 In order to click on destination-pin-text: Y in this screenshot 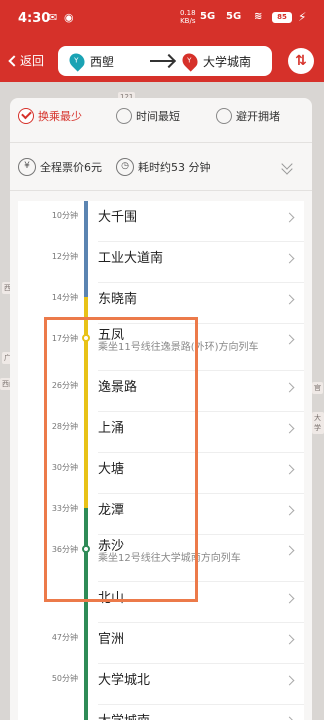, I will do `click(189, 60)`.